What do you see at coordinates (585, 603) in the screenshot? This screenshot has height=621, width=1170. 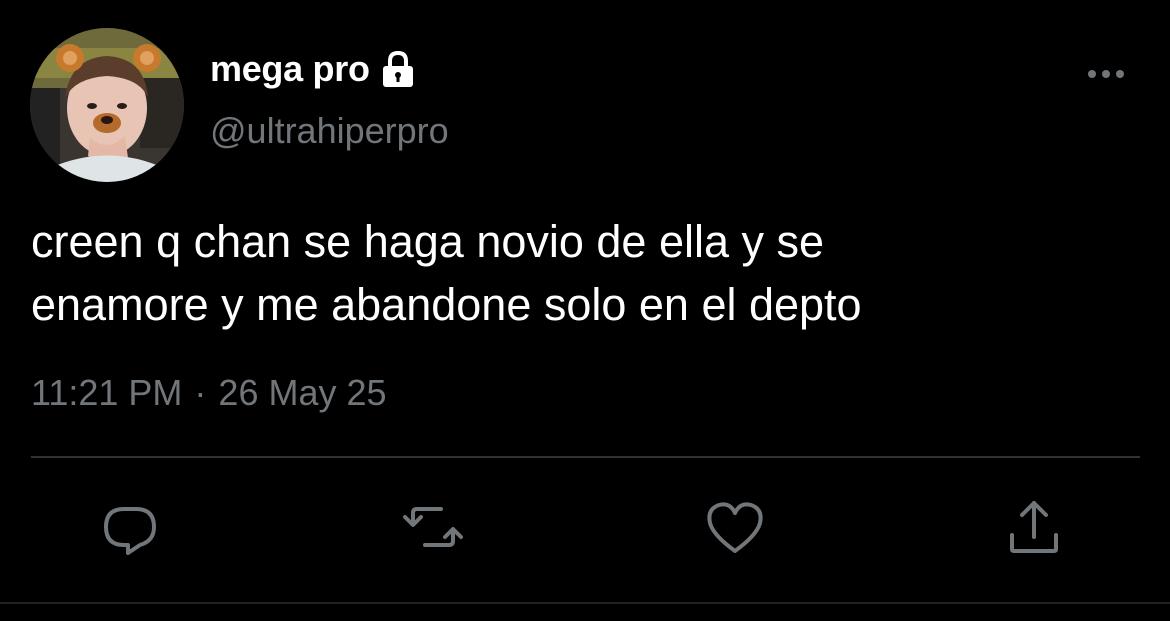 I see `bottom-divider` at bounding box center [585, 603].